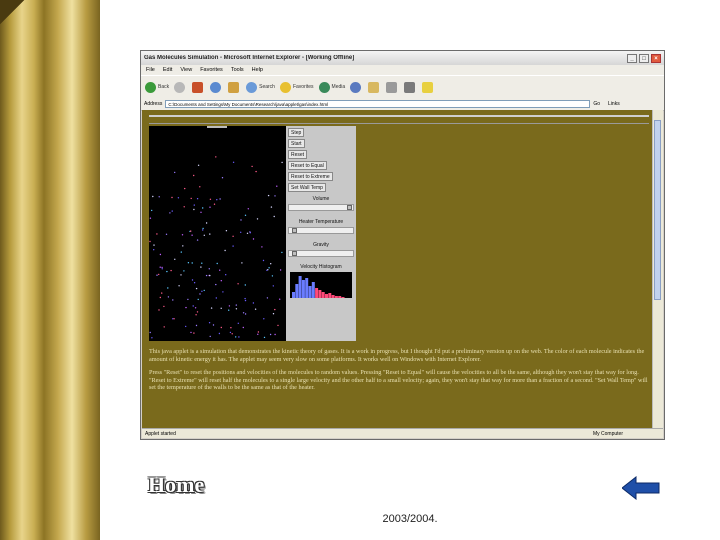 The height and width of the screenshot is (540, 720). What do you see at coordinates (321, 253) in the screenshot?
I see `gravity-slider` at bounding box center [321, 253].